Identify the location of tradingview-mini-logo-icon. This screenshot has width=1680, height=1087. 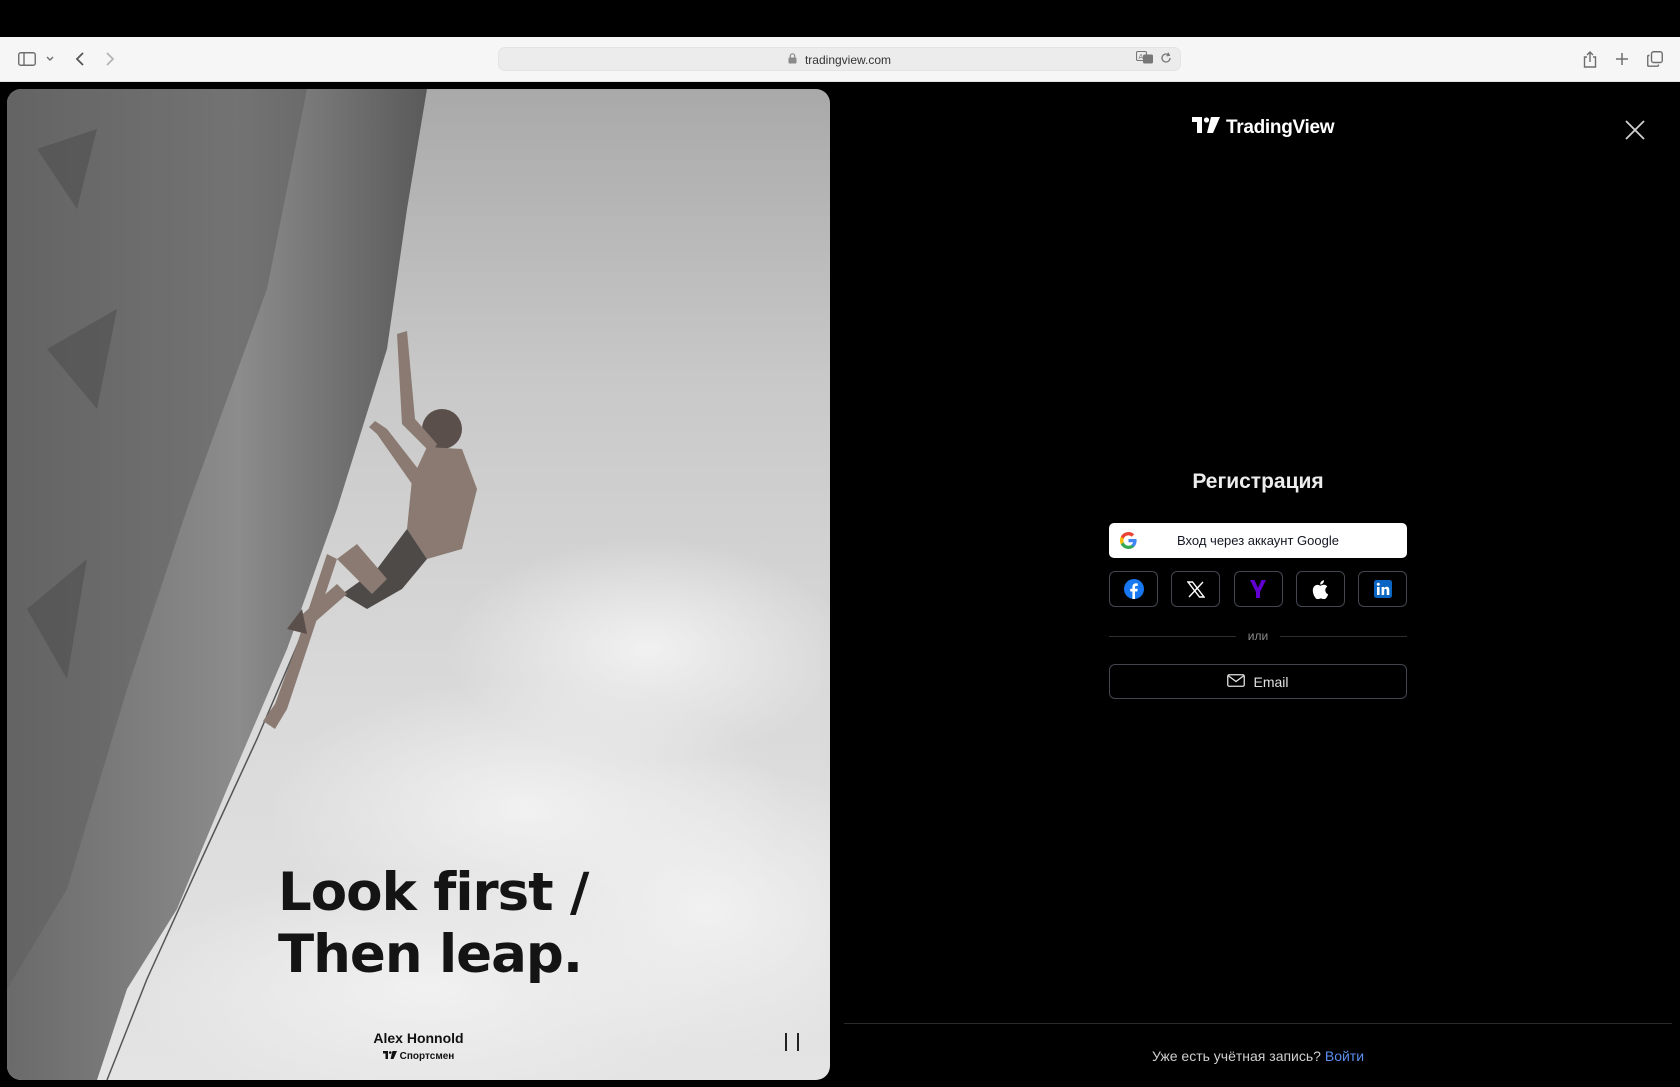
(389, 1056).